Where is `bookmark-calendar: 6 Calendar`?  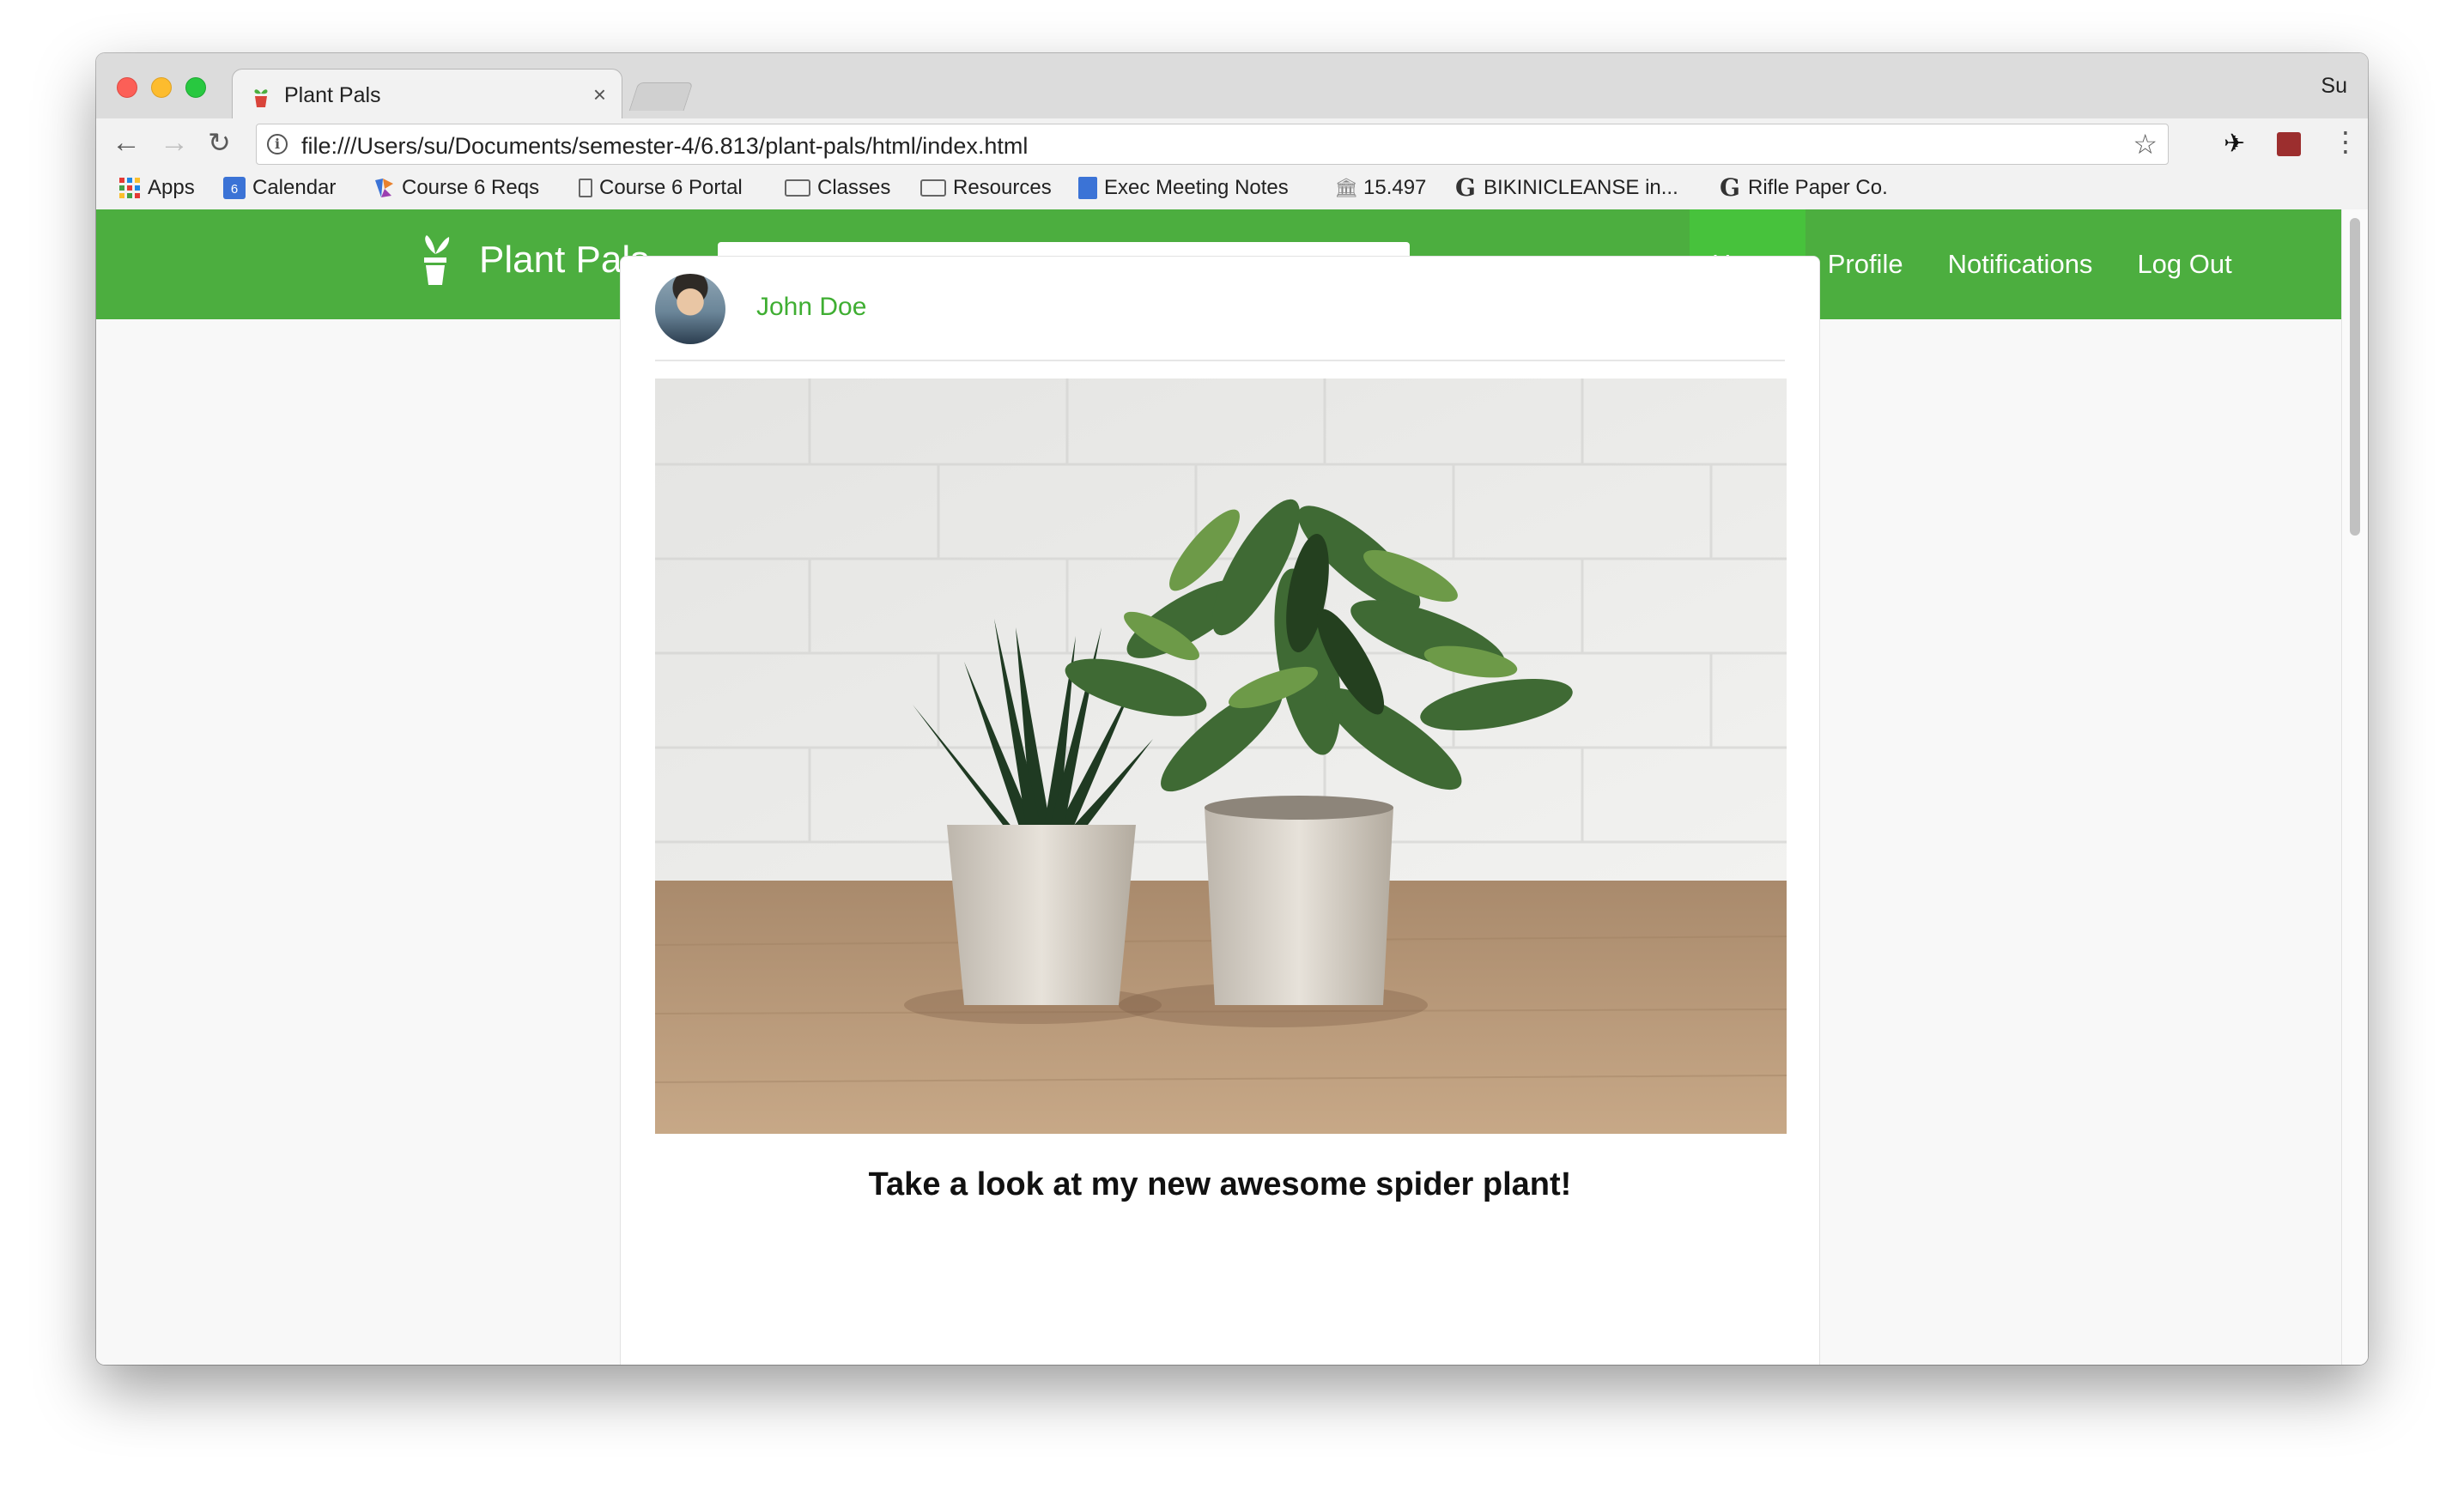
bookmark-calendar: 6 Calendar is located at coordinates (279, 188).